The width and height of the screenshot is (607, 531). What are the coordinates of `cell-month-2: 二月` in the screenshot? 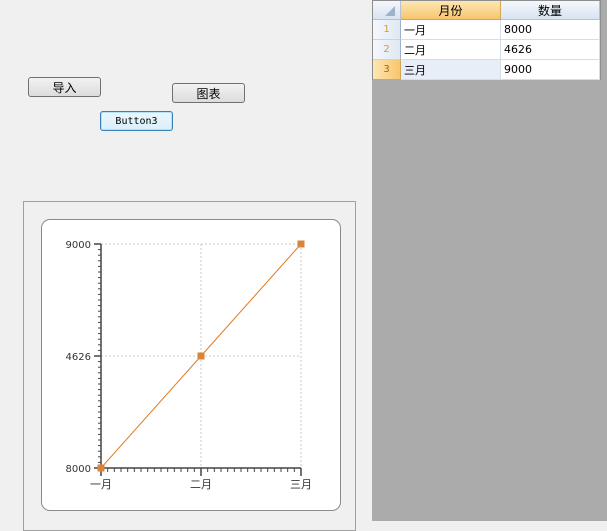 It's located at (451, 50).